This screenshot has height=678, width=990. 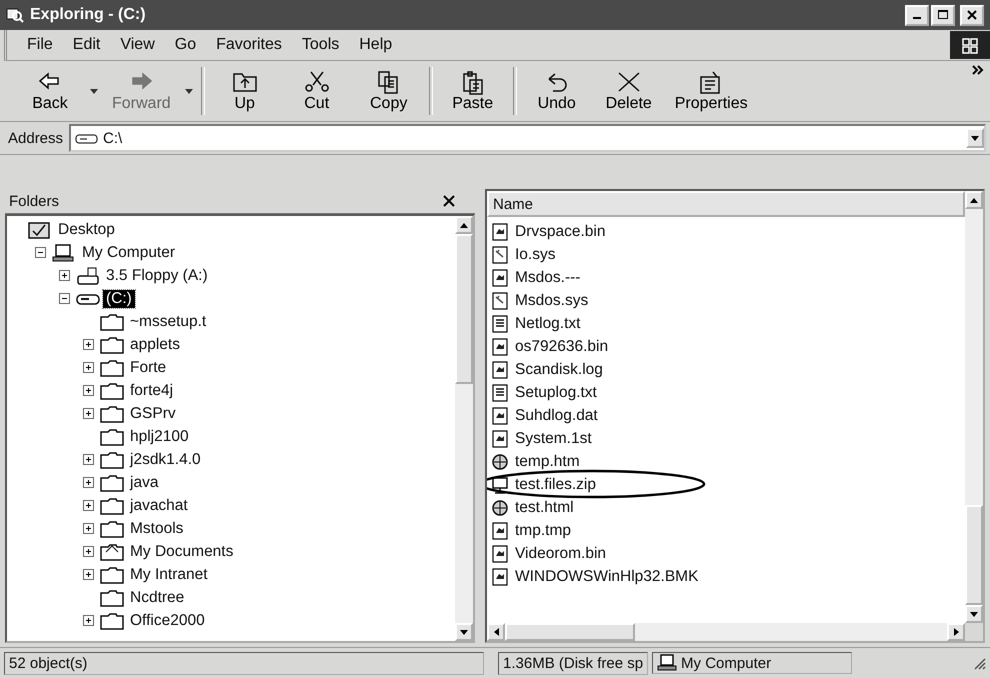 I want to click on menu-item: File, so click(x=40, y=45).